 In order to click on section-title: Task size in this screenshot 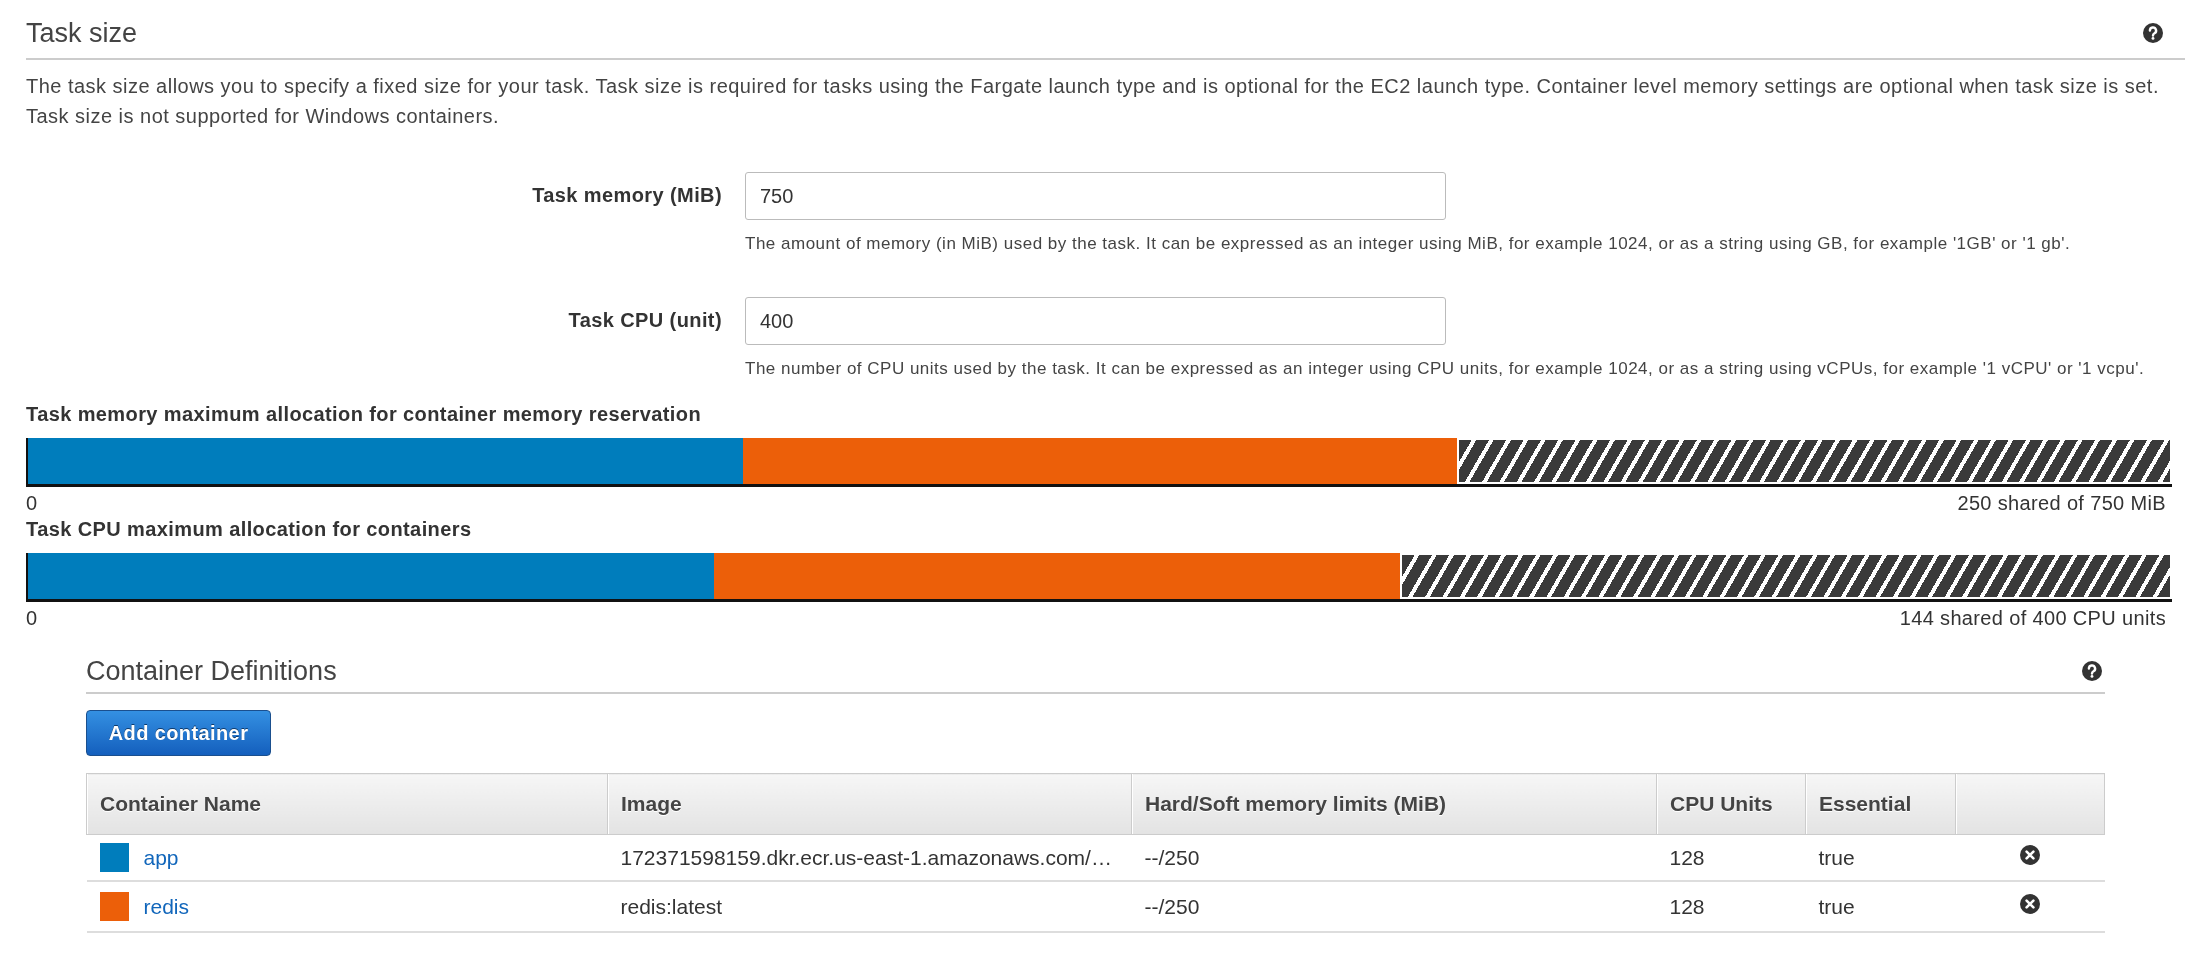, I will do `click(82, 33)`.